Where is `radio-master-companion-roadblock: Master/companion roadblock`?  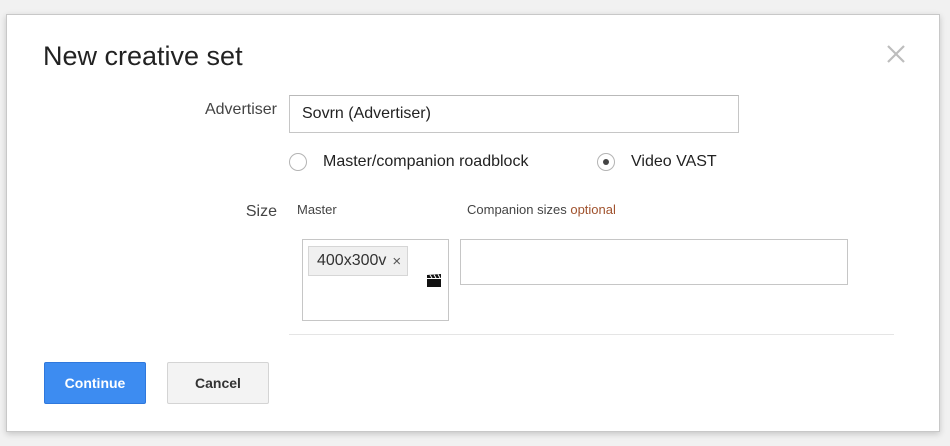 radio-master-companion-roadblock: Master/companion roadblock is located at coordinates (408, 162).